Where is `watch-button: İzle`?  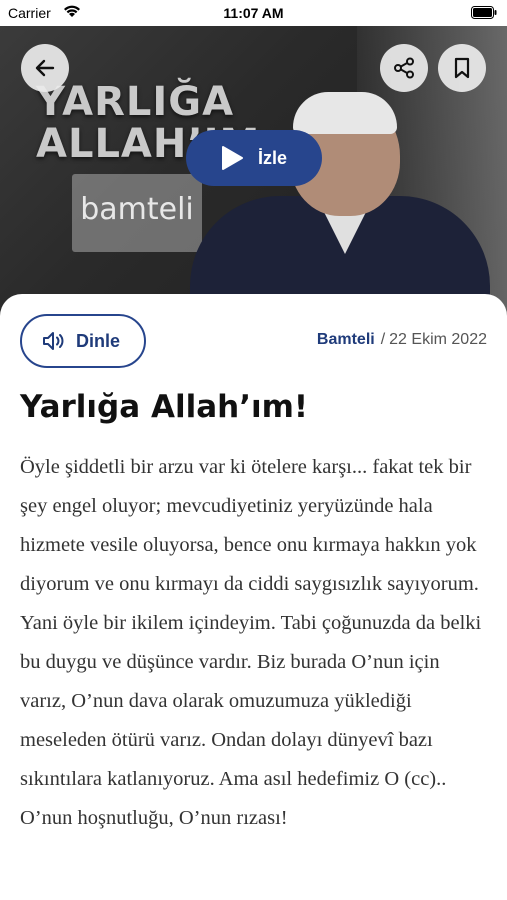 watch-button: İzle is located at coordinates (254, 158).